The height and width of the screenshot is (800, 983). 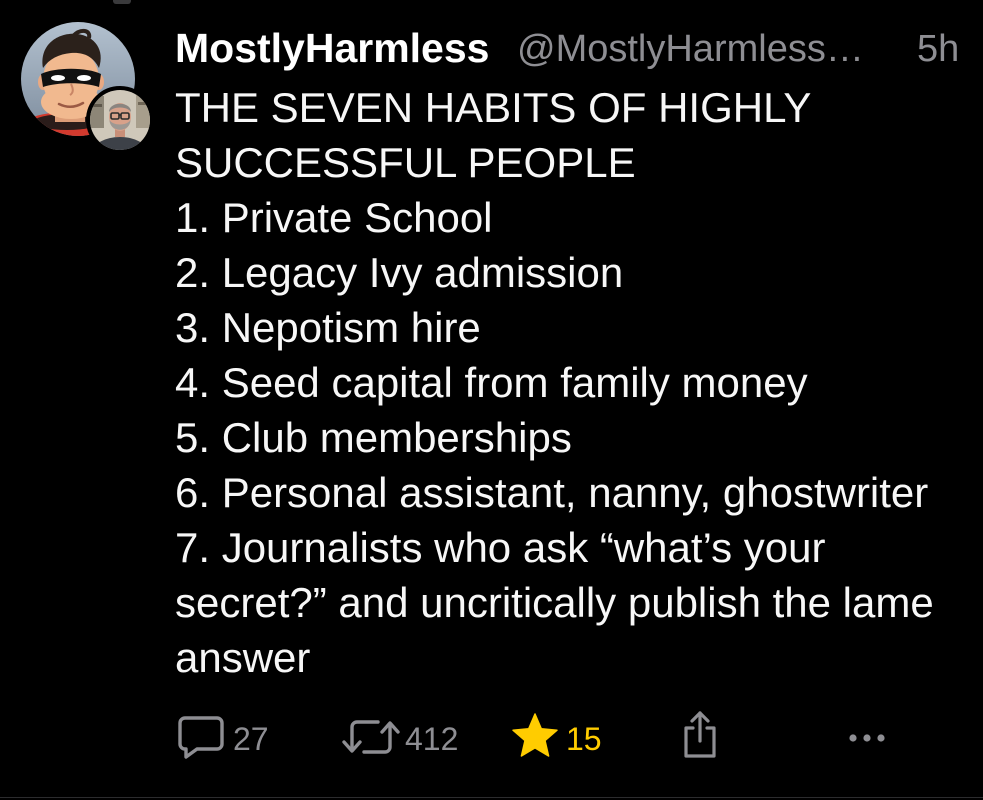 I want to click on tweet-text-line: SUCCESSFUL PEOPLE, so click(x=405, y=162).